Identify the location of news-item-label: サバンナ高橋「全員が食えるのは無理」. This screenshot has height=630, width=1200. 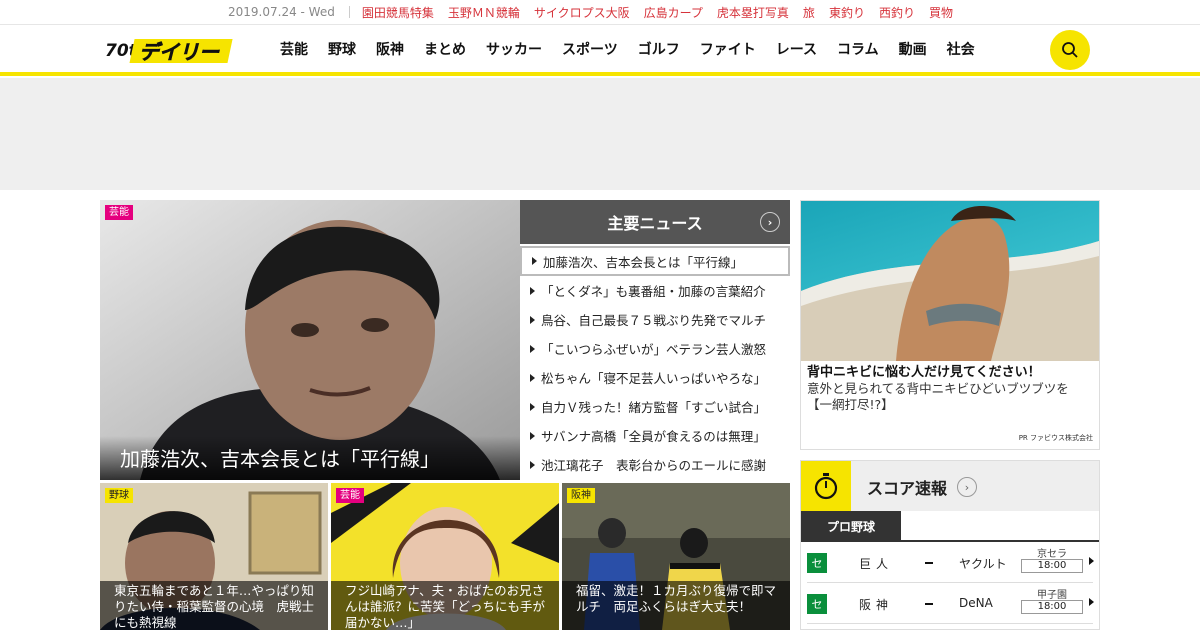
(653, 436).